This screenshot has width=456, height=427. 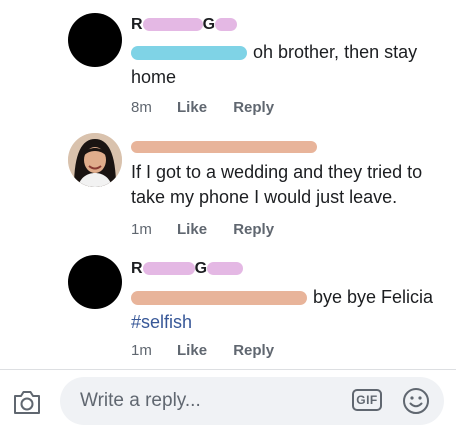 What do you see at coordinates (367, 400) in the screenshot?
I see `gif-icon: GIF` at bounding box center [367, 400].